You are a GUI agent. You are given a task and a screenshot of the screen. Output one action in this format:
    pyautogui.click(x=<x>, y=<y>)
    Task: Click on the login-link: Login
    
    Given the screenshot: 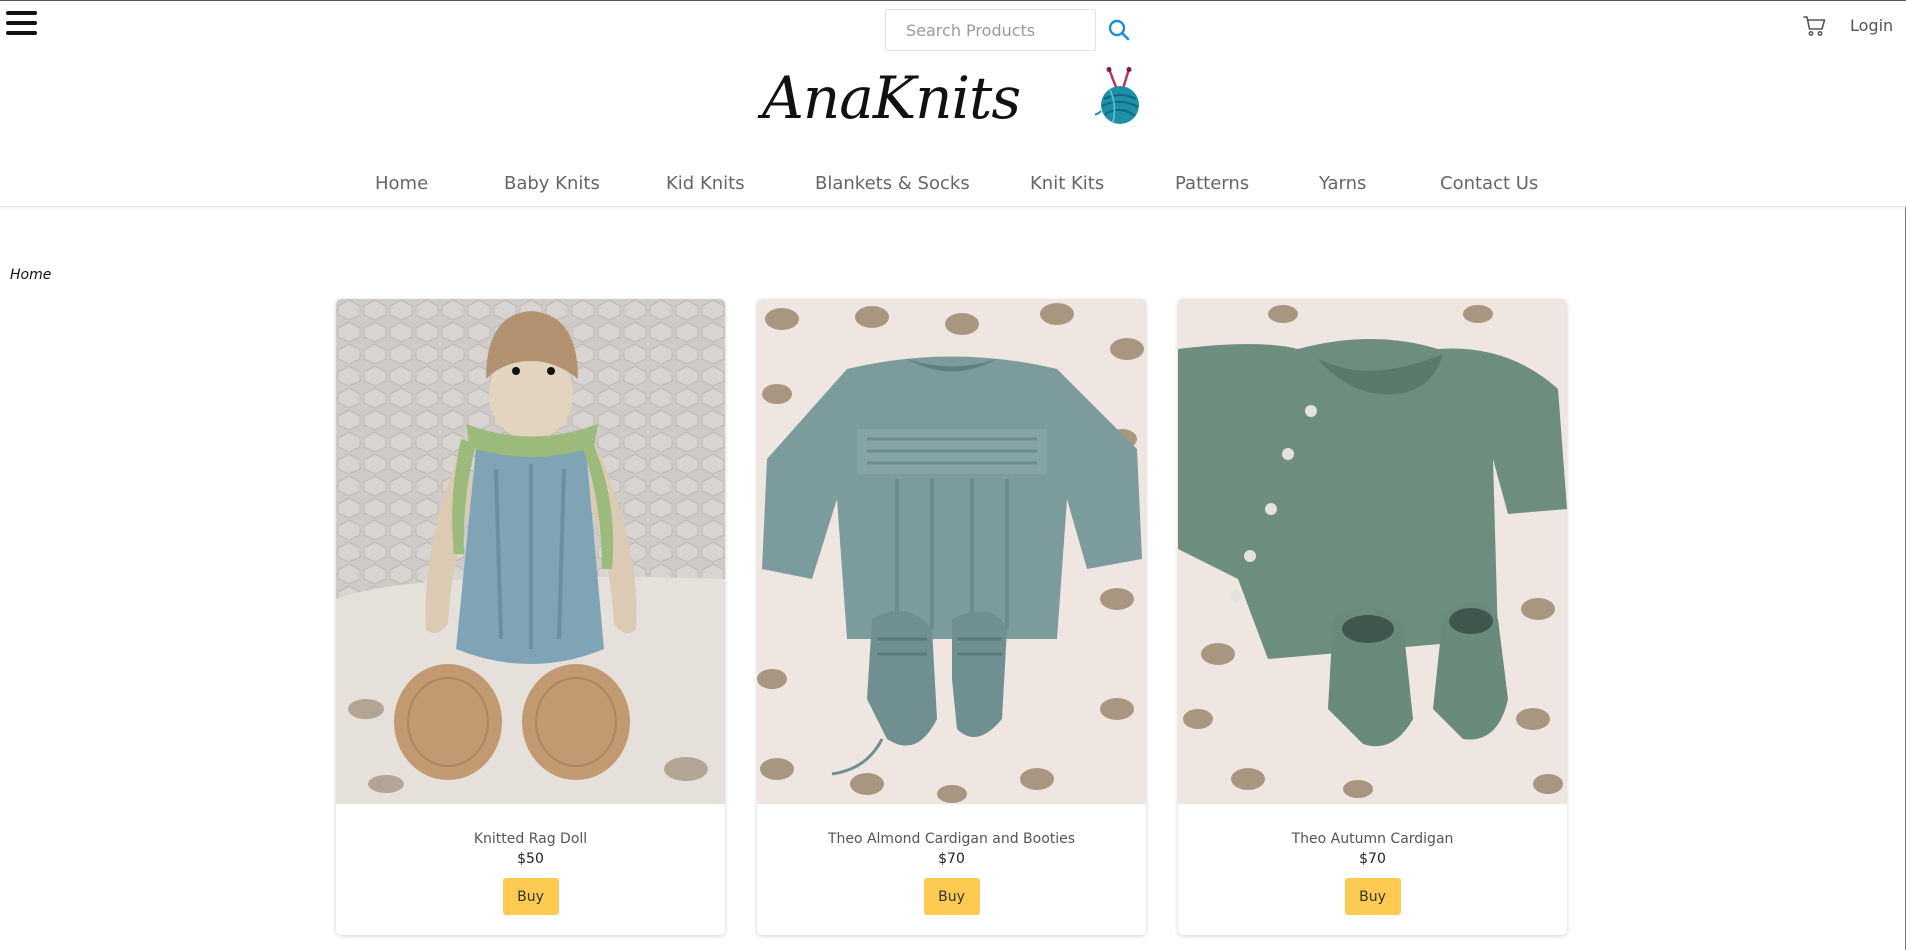 What is the action you would take?
    pyautogui.click(x=1871, y=25)
    